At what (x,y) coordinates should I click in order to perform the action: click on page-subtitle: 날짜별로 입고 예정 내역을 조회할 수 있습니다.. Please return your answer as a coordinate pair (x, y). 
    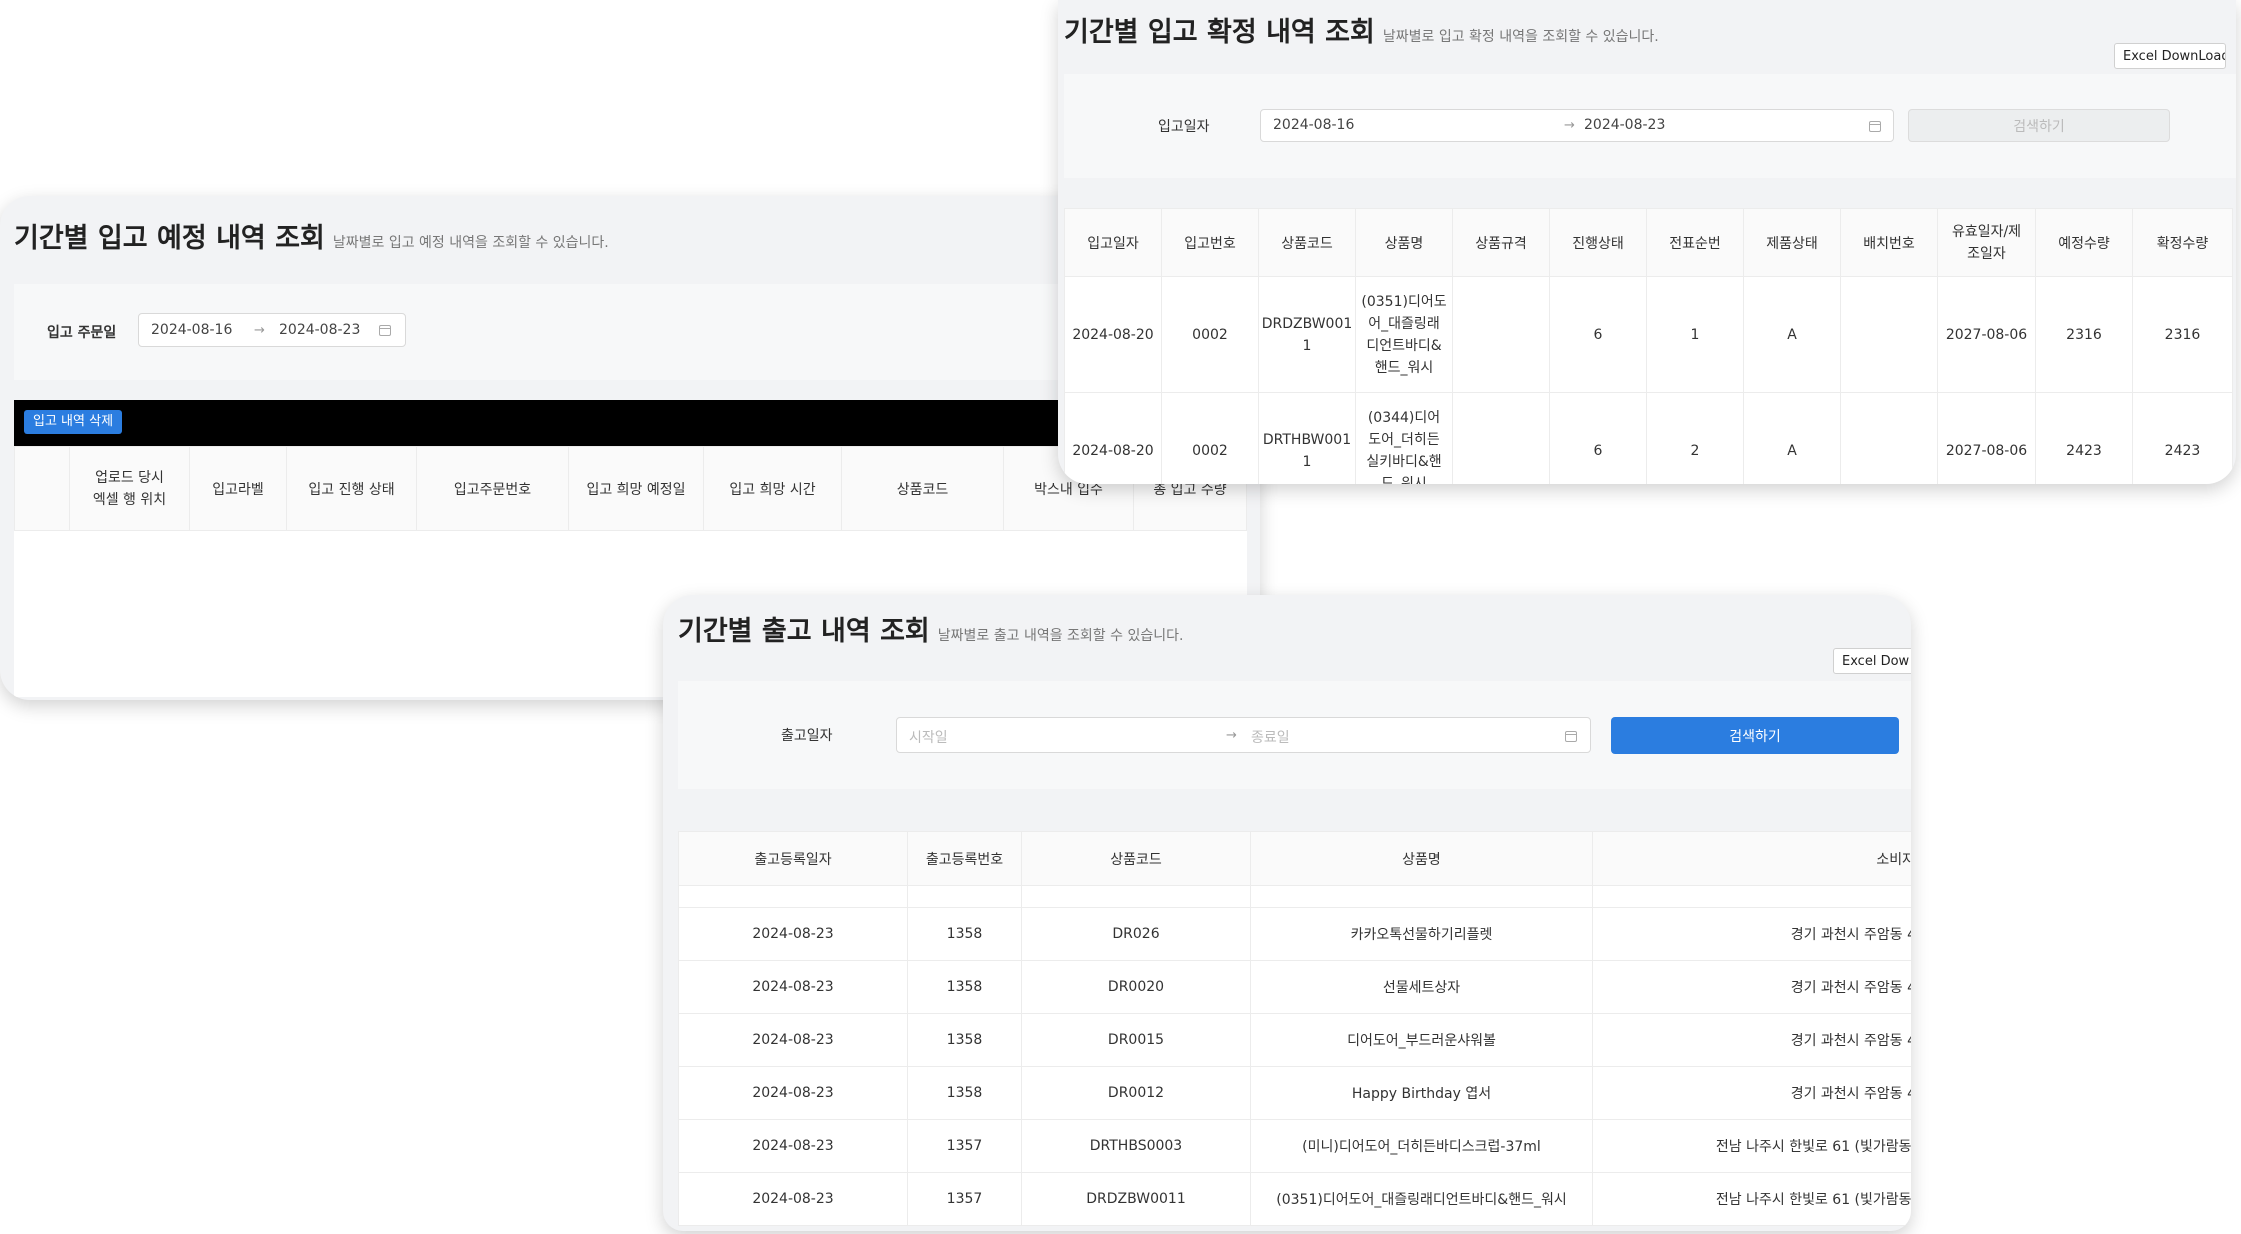
    Looking at the image, I should click on (470, 243).